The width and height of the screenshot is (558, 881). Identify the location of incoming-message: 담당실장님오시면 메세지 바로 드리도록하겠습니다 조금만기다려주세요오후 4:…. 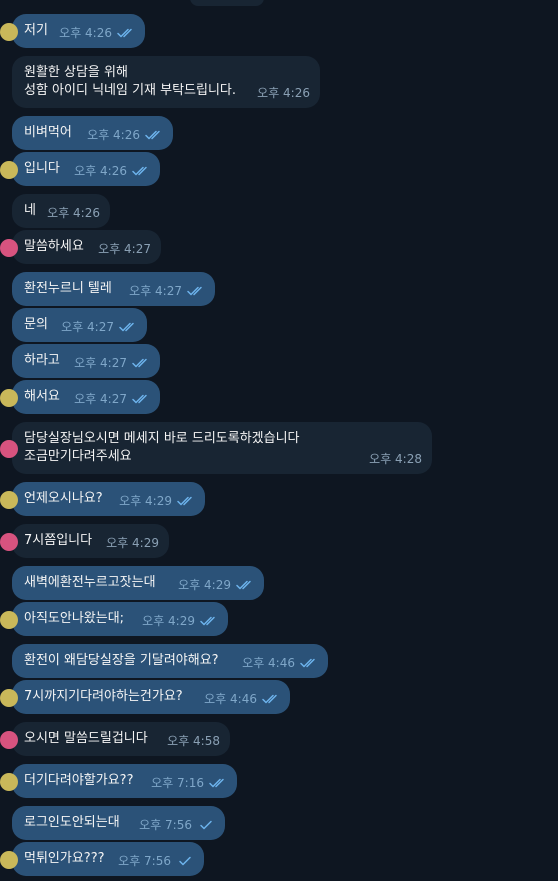
(216, 448).